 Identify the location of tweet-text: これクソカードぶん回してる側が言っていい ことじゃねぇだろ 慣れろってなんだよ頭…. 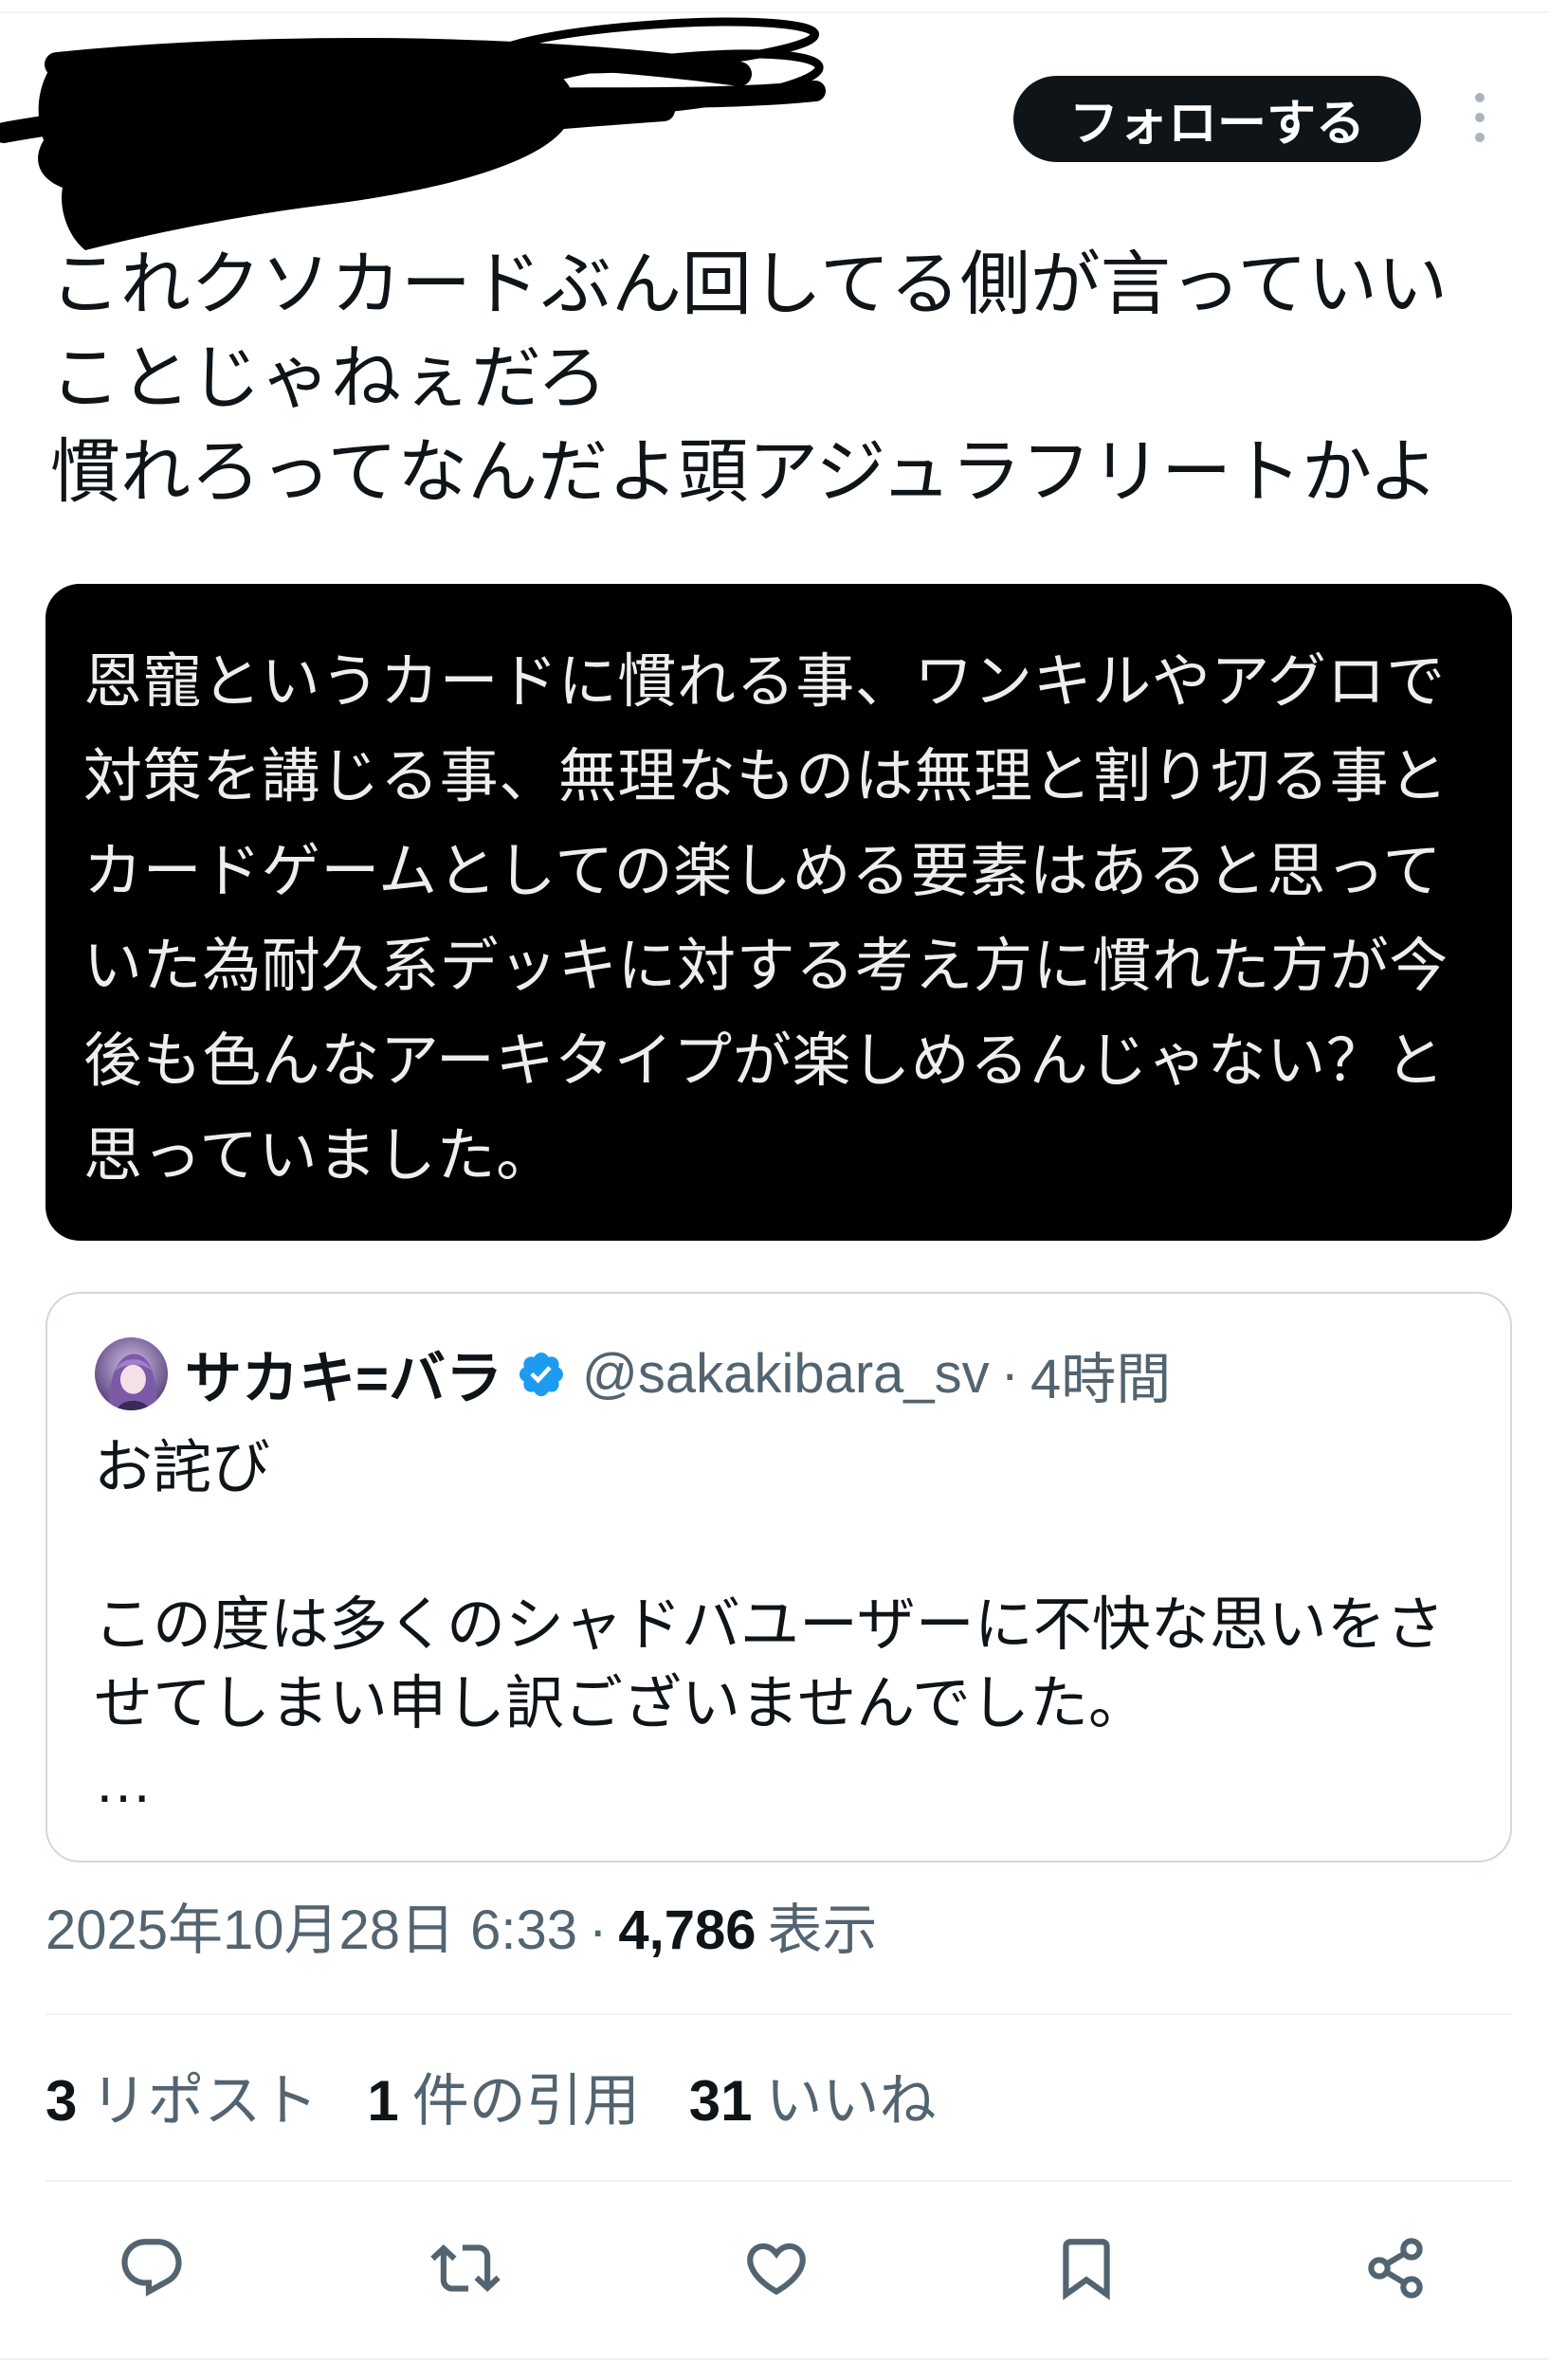
(789, 377).